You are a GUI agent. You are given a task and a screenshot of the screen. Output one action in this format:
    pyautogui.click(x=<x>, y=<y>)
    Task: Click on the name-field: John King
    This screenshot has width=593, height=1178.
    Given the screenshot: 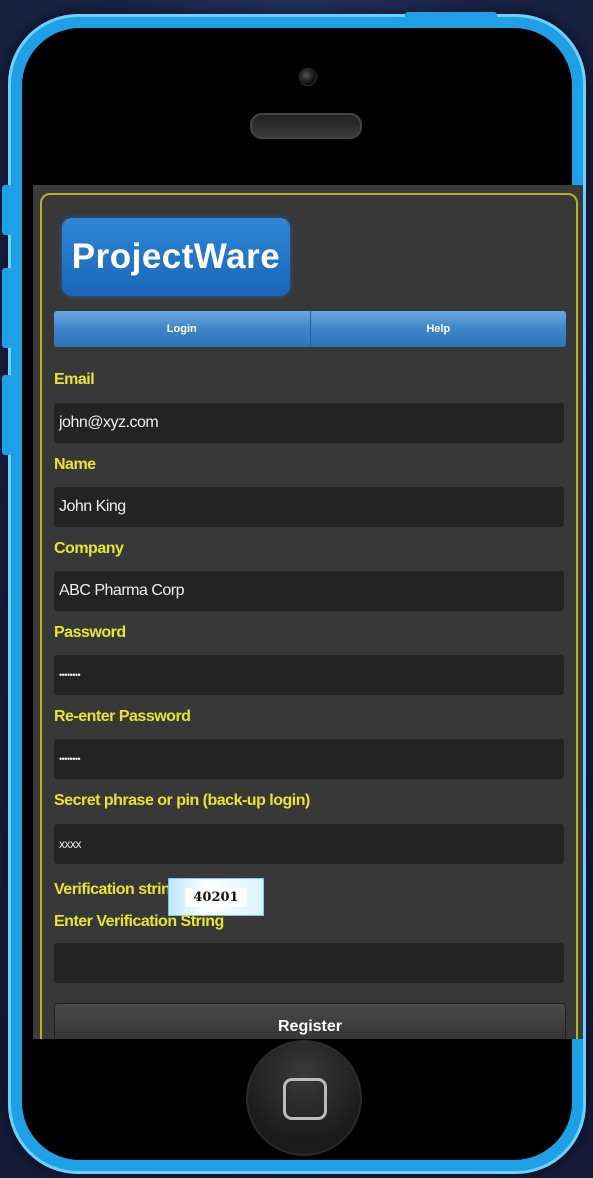 What is the action you would take?
    pyautogui.click(x=309, y=507)
    